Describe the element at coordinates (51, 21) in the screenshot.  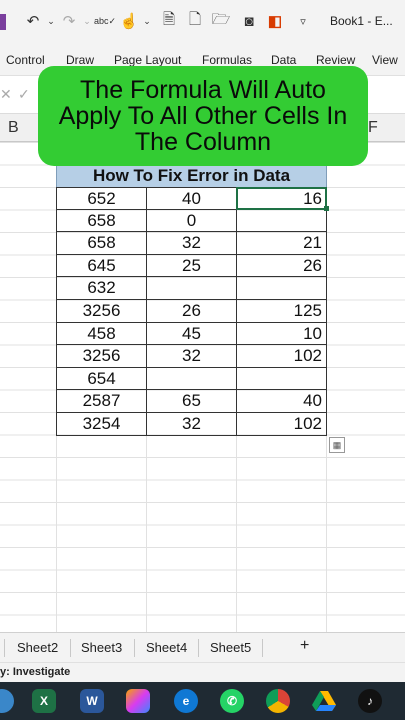
I see `undo-dropdown-icon: ⌄` at that location.